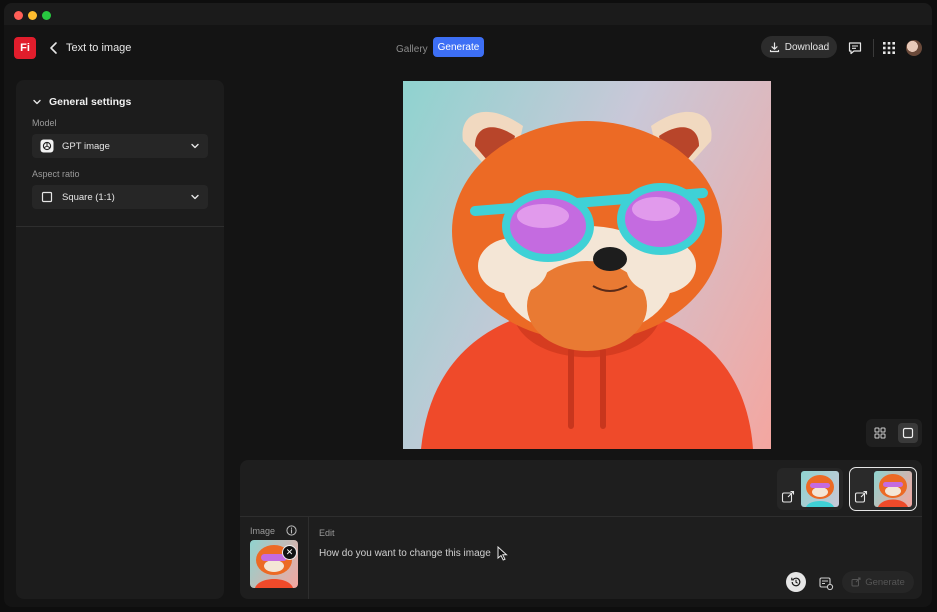  What do you see at coordinates (774, 46) in the screenshot?
I see `download-icon` at bounding box center [774, 46].